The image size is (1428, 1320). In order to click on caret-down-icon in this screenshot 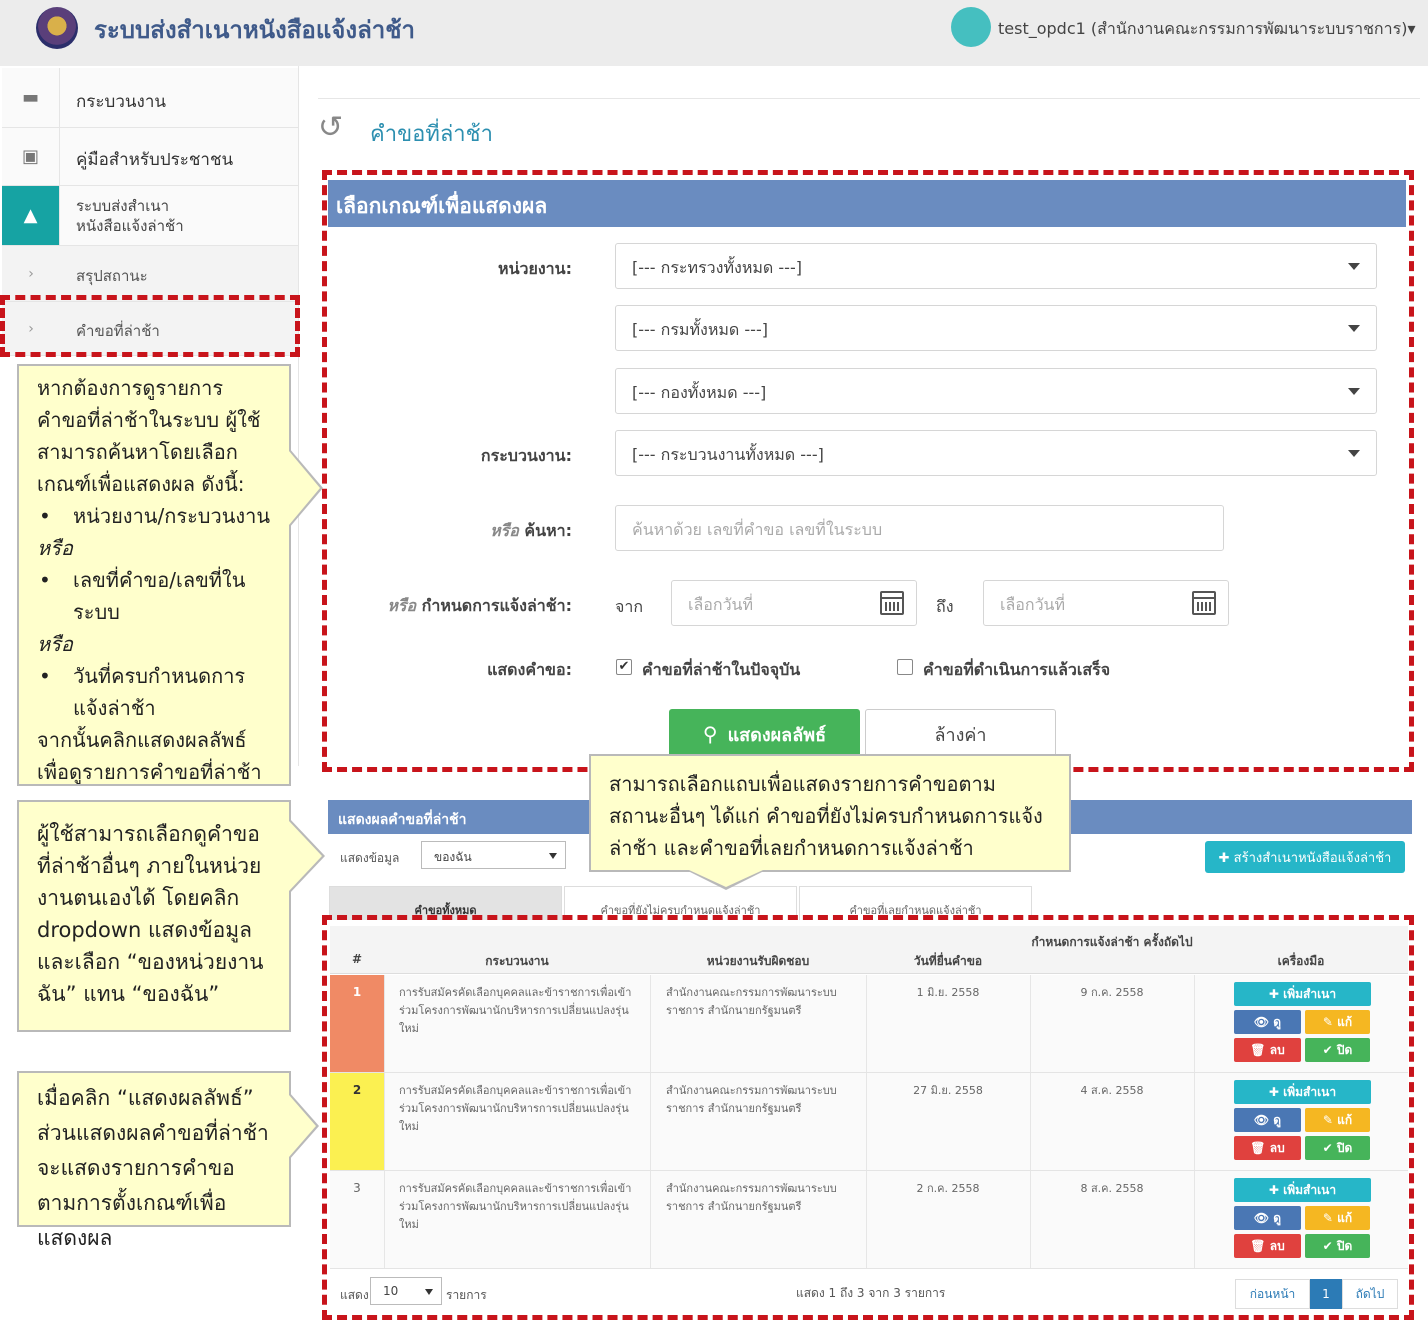, I will do `click(553, 856)`.